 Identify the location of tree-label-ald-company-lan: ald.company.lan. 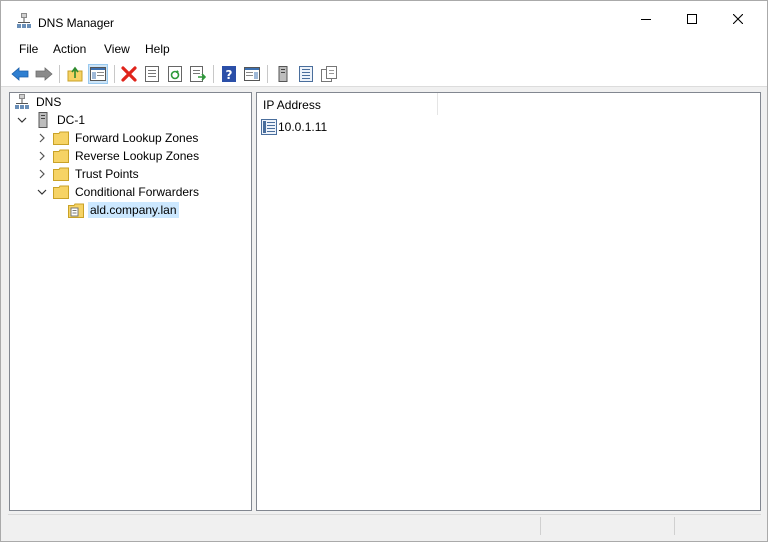
(133, 210).